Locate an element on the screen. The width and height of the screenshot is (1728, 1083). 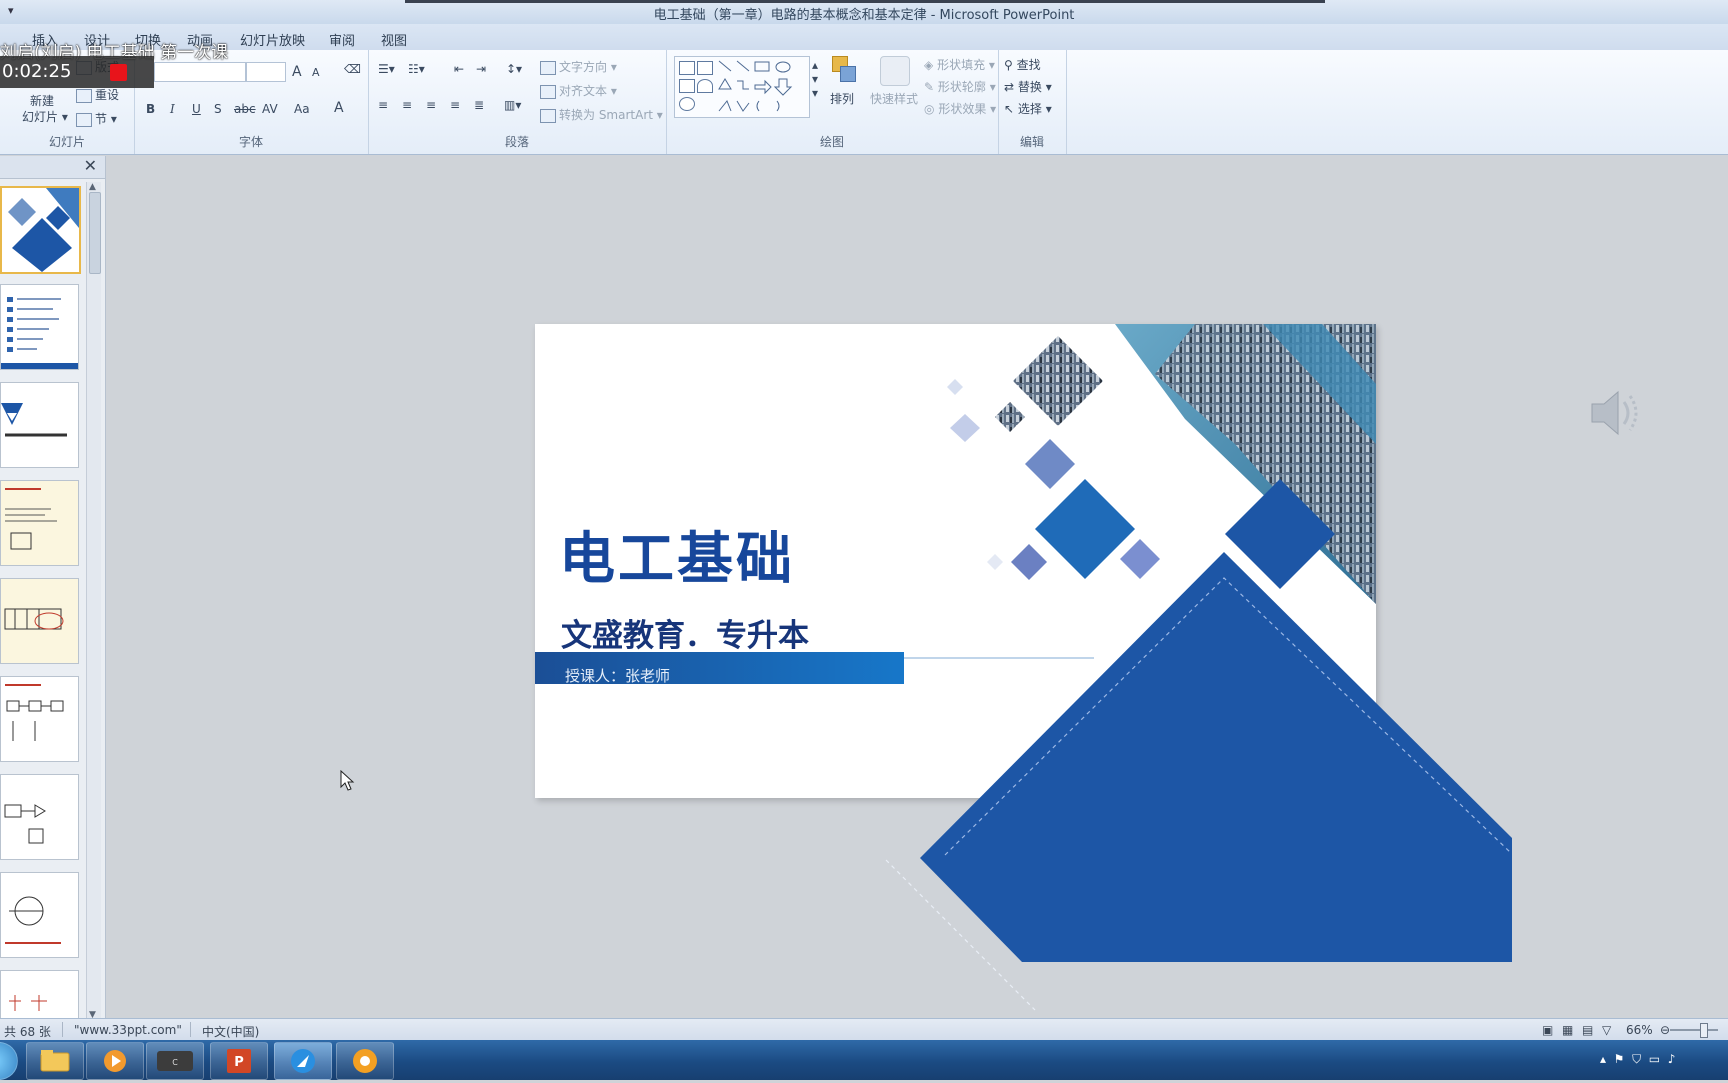
flag-icon: ⚑ is located at coordinates (1619, 1059).